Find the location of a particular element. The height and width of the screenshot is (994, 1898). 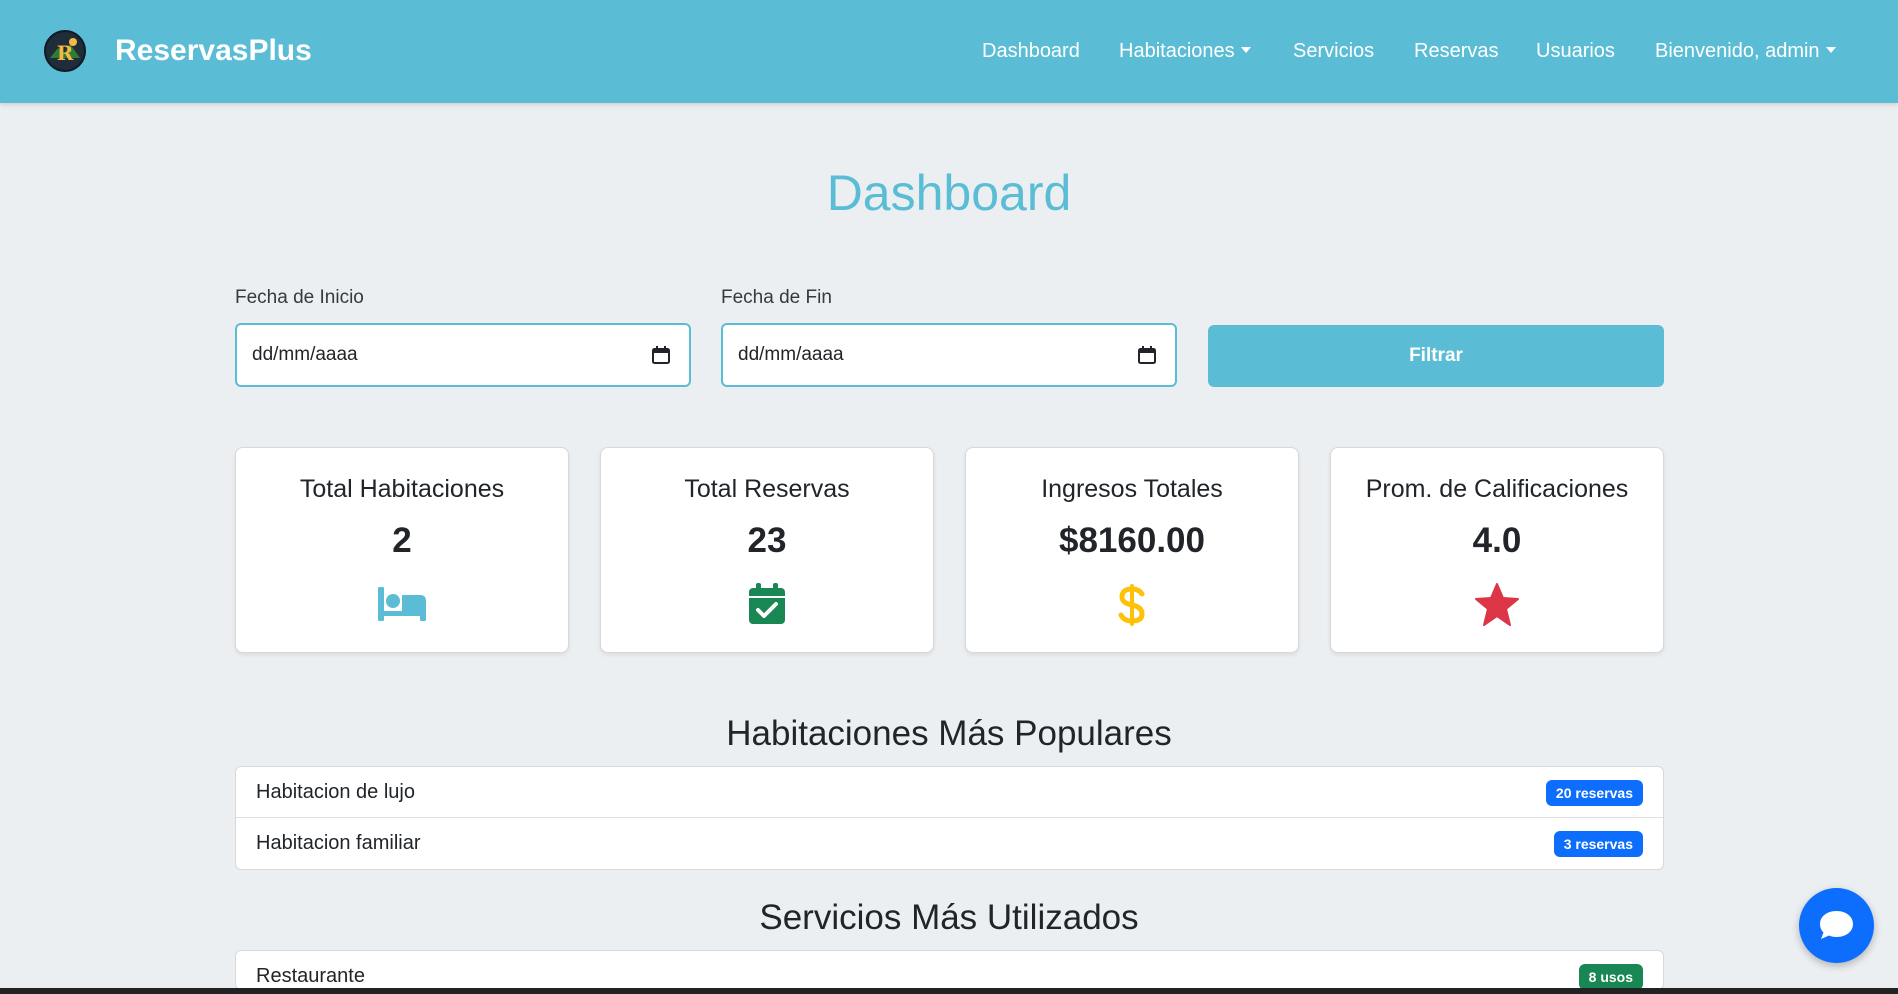

nav-habitaciones-dropdown: Habitaciones is located at coordinates (1185, 51).